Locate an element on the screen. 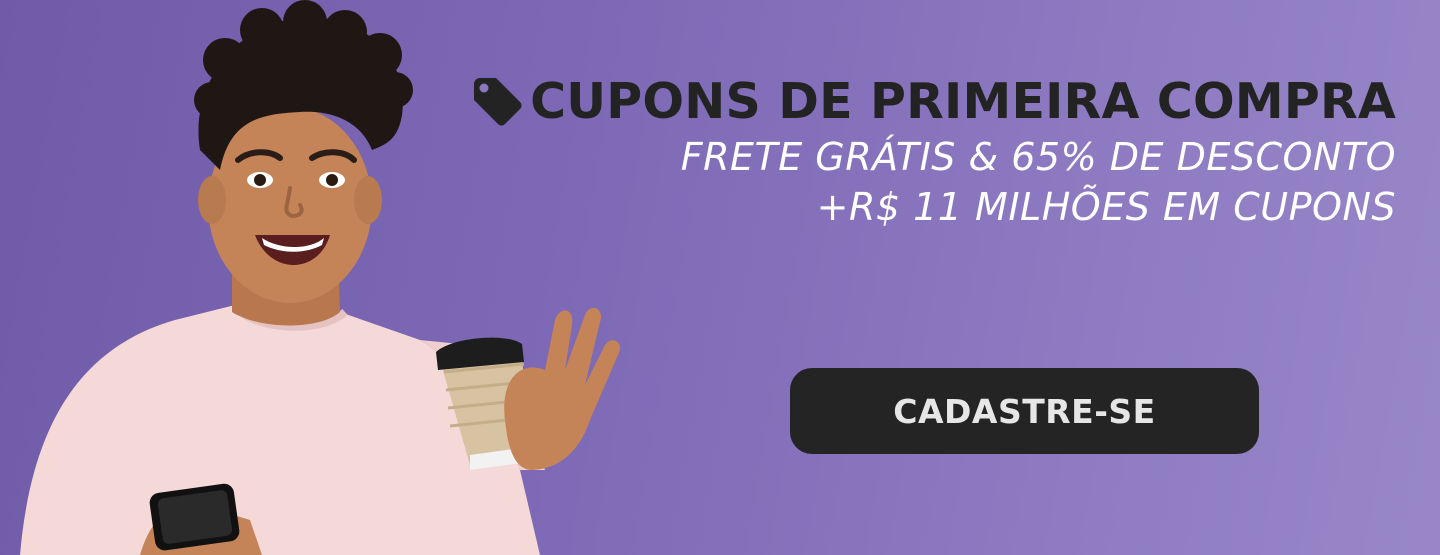  free-shipping-discount-text: FRETE GRÁTIS & 65% DE DESCONTO is located at coordinates (1038, 157).